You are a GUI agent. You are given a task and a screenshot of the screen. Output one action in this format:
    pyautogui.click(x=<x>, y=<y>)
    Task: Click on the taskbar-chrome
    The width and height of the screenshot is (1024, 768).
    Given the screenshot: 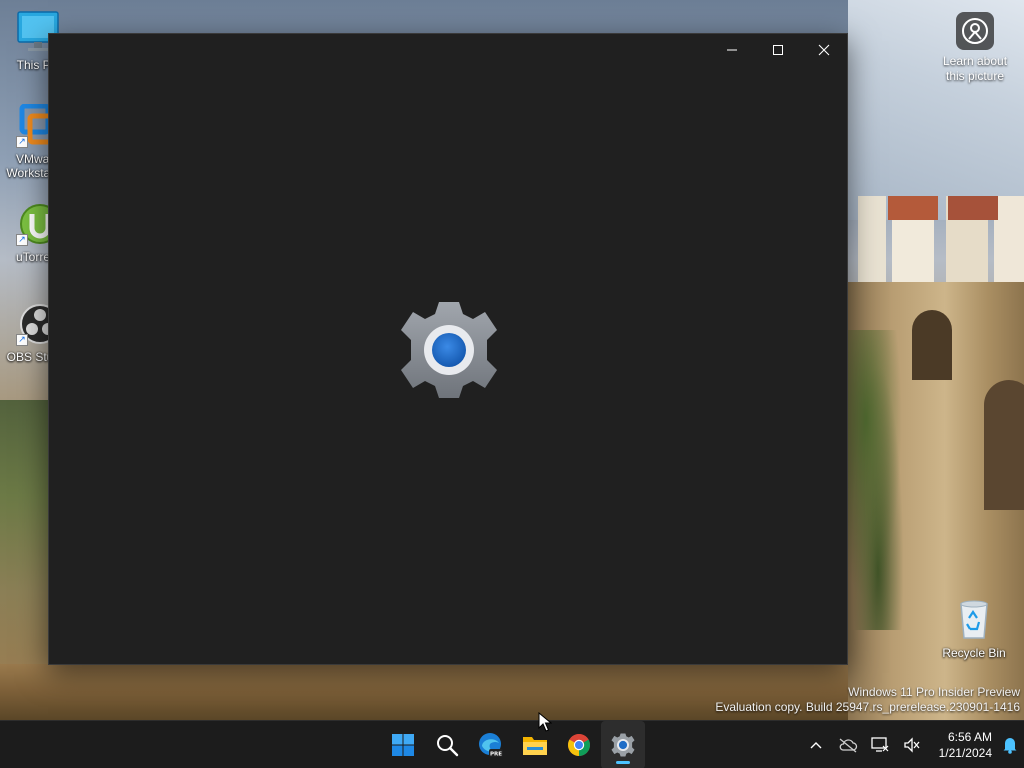 What is the action you would take?
    pyautogui.click(x=579, y=744)
    